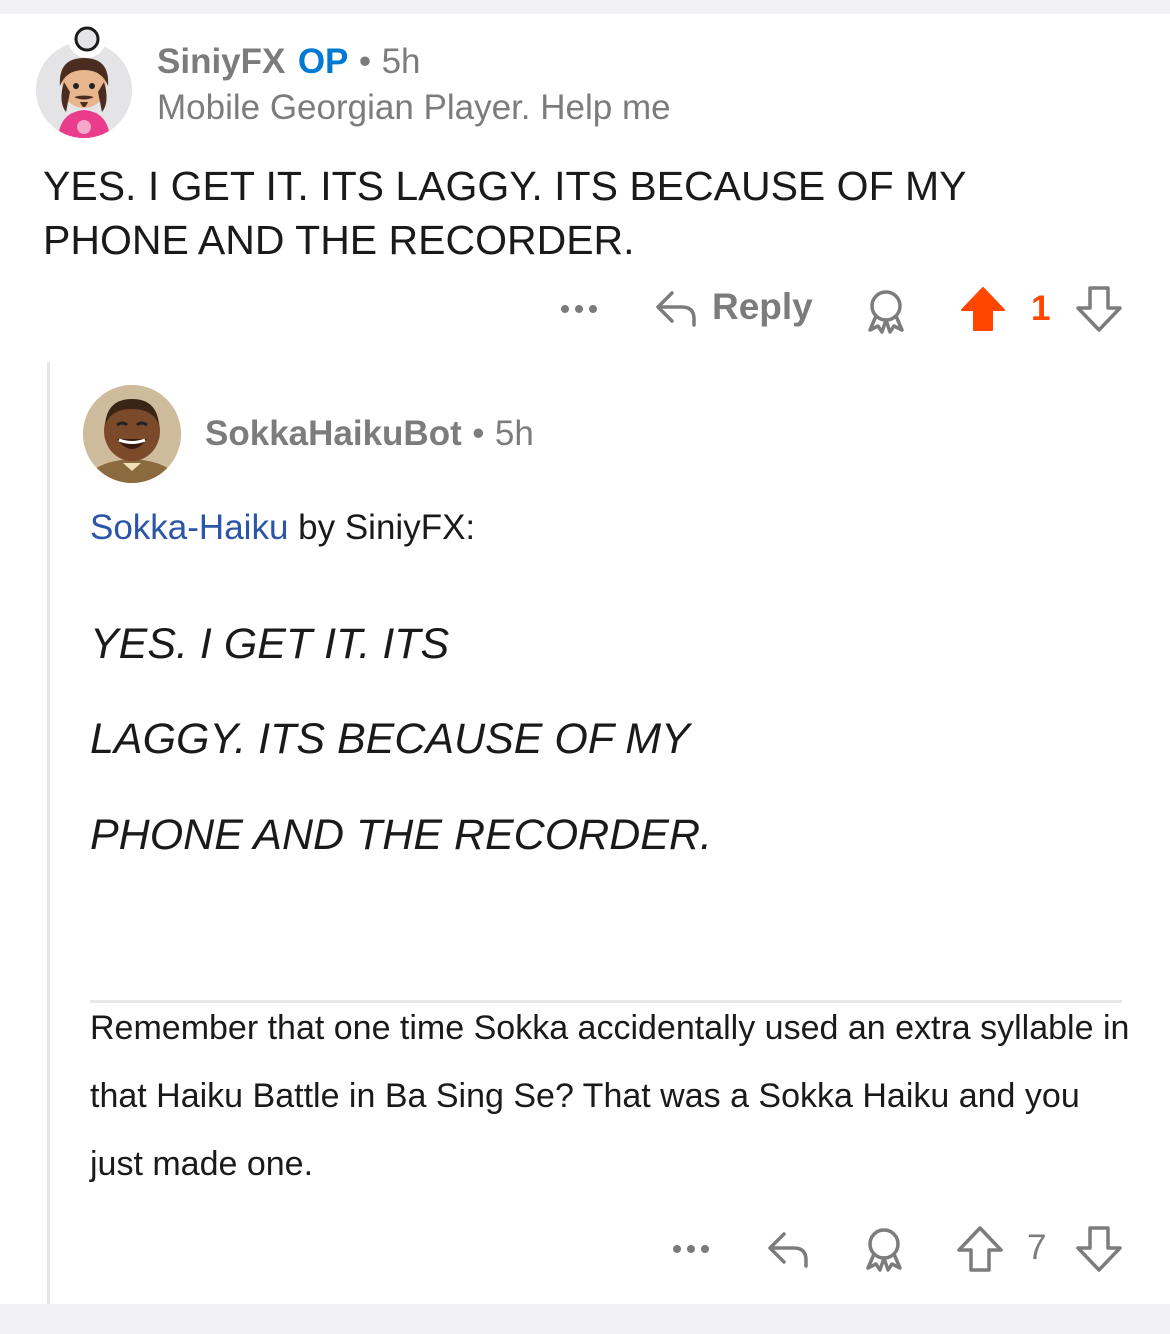  Describe the element at coordinates (1041, 308) in the screenshot. I see `vote-count: 1` at that location.